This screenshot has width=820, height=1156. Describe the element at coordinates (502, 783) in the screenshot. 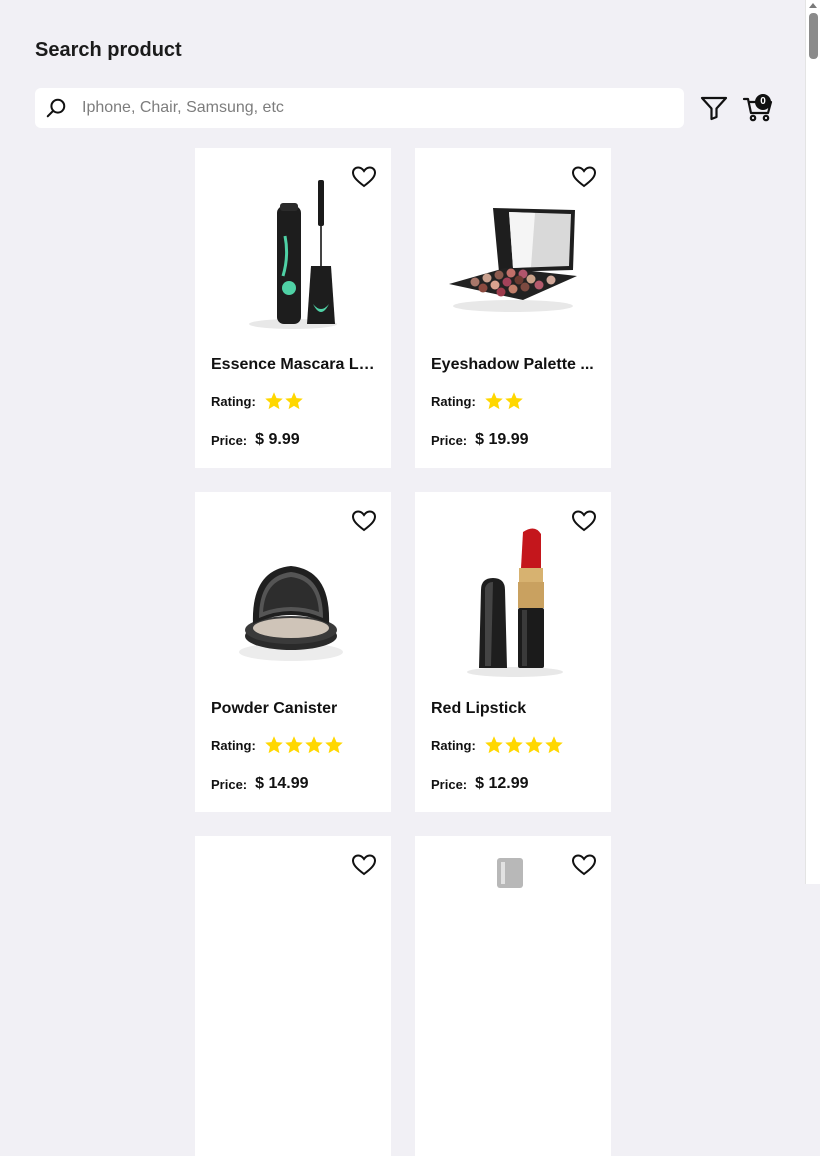

I see `product-price: $ 12.99` at that location.